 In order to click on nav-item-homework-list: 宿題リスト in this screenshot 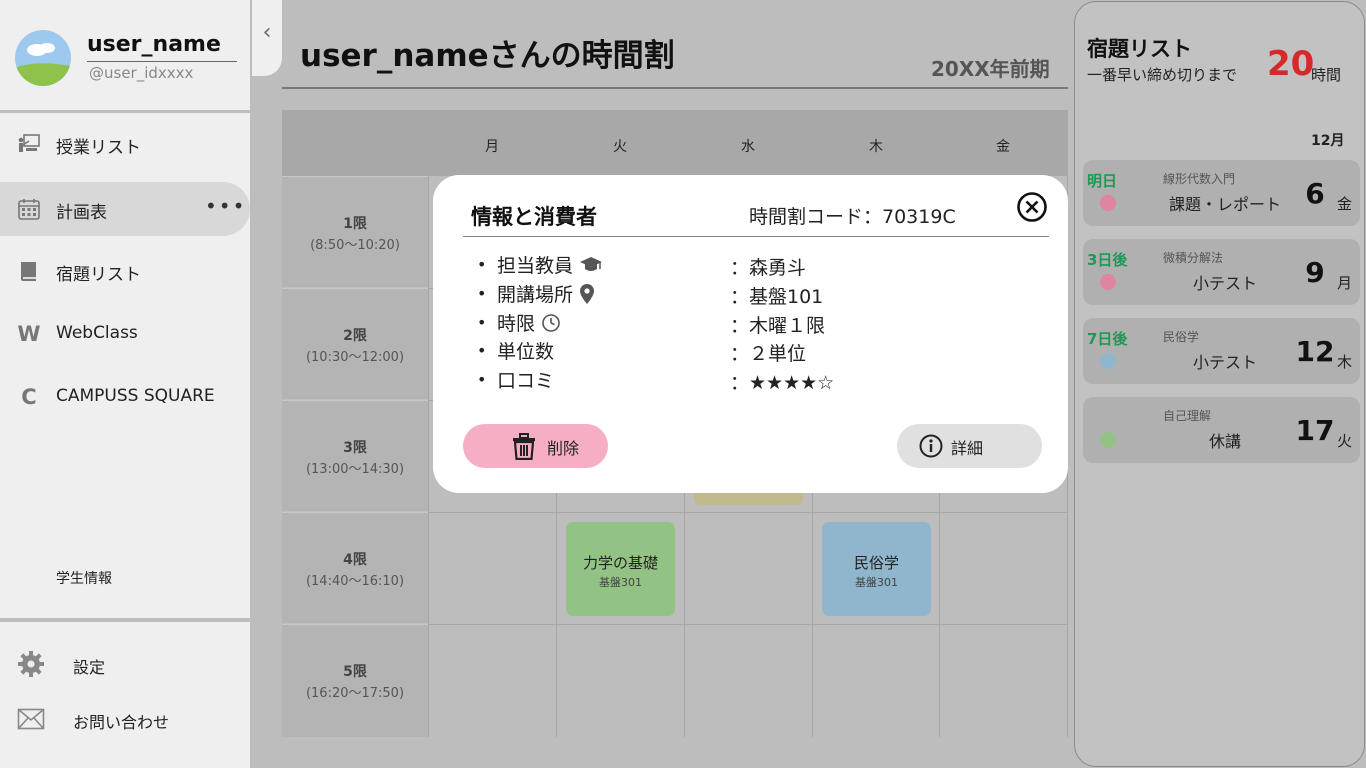, I will do `click(125, 271)`.